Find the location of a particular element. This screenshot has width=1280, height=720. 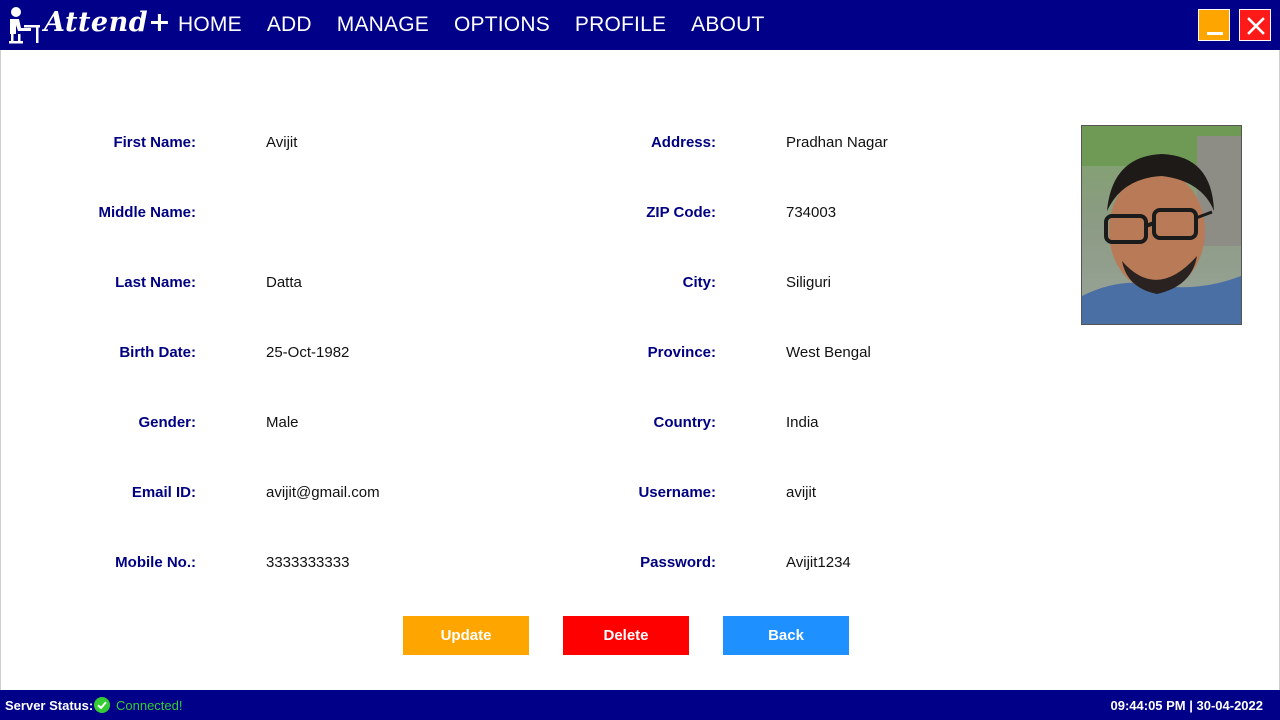

first-name-value: Avijit is located at coordinates (282, 142).